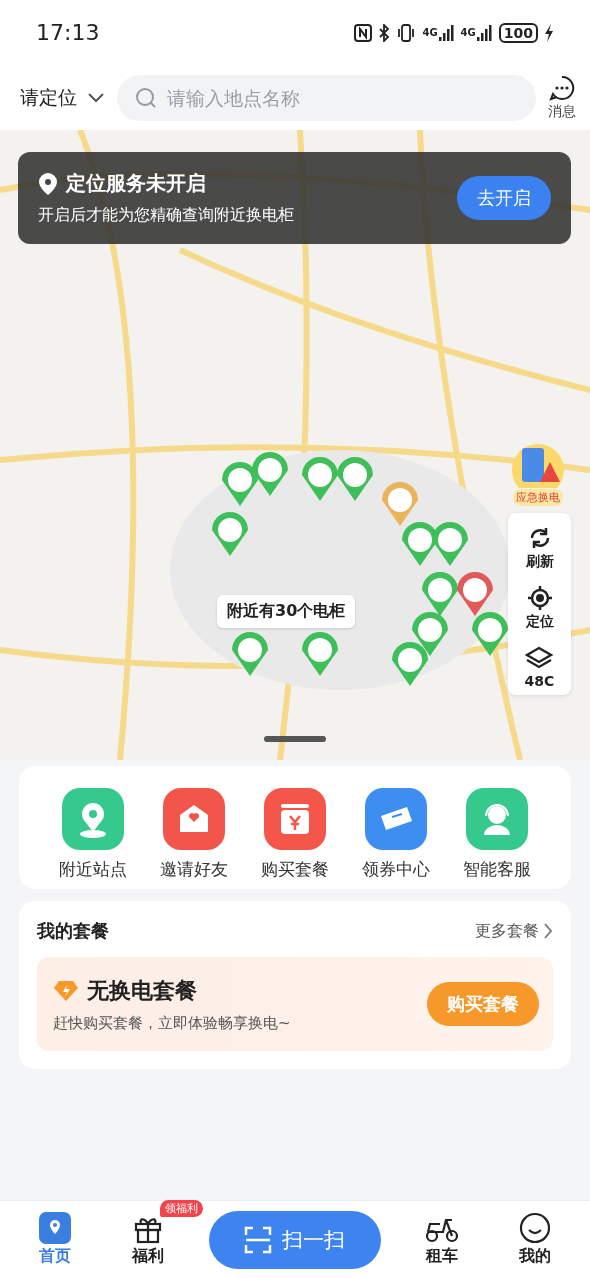  I want to click on emergency-swap-label: 应急换电, so click(538, 497).